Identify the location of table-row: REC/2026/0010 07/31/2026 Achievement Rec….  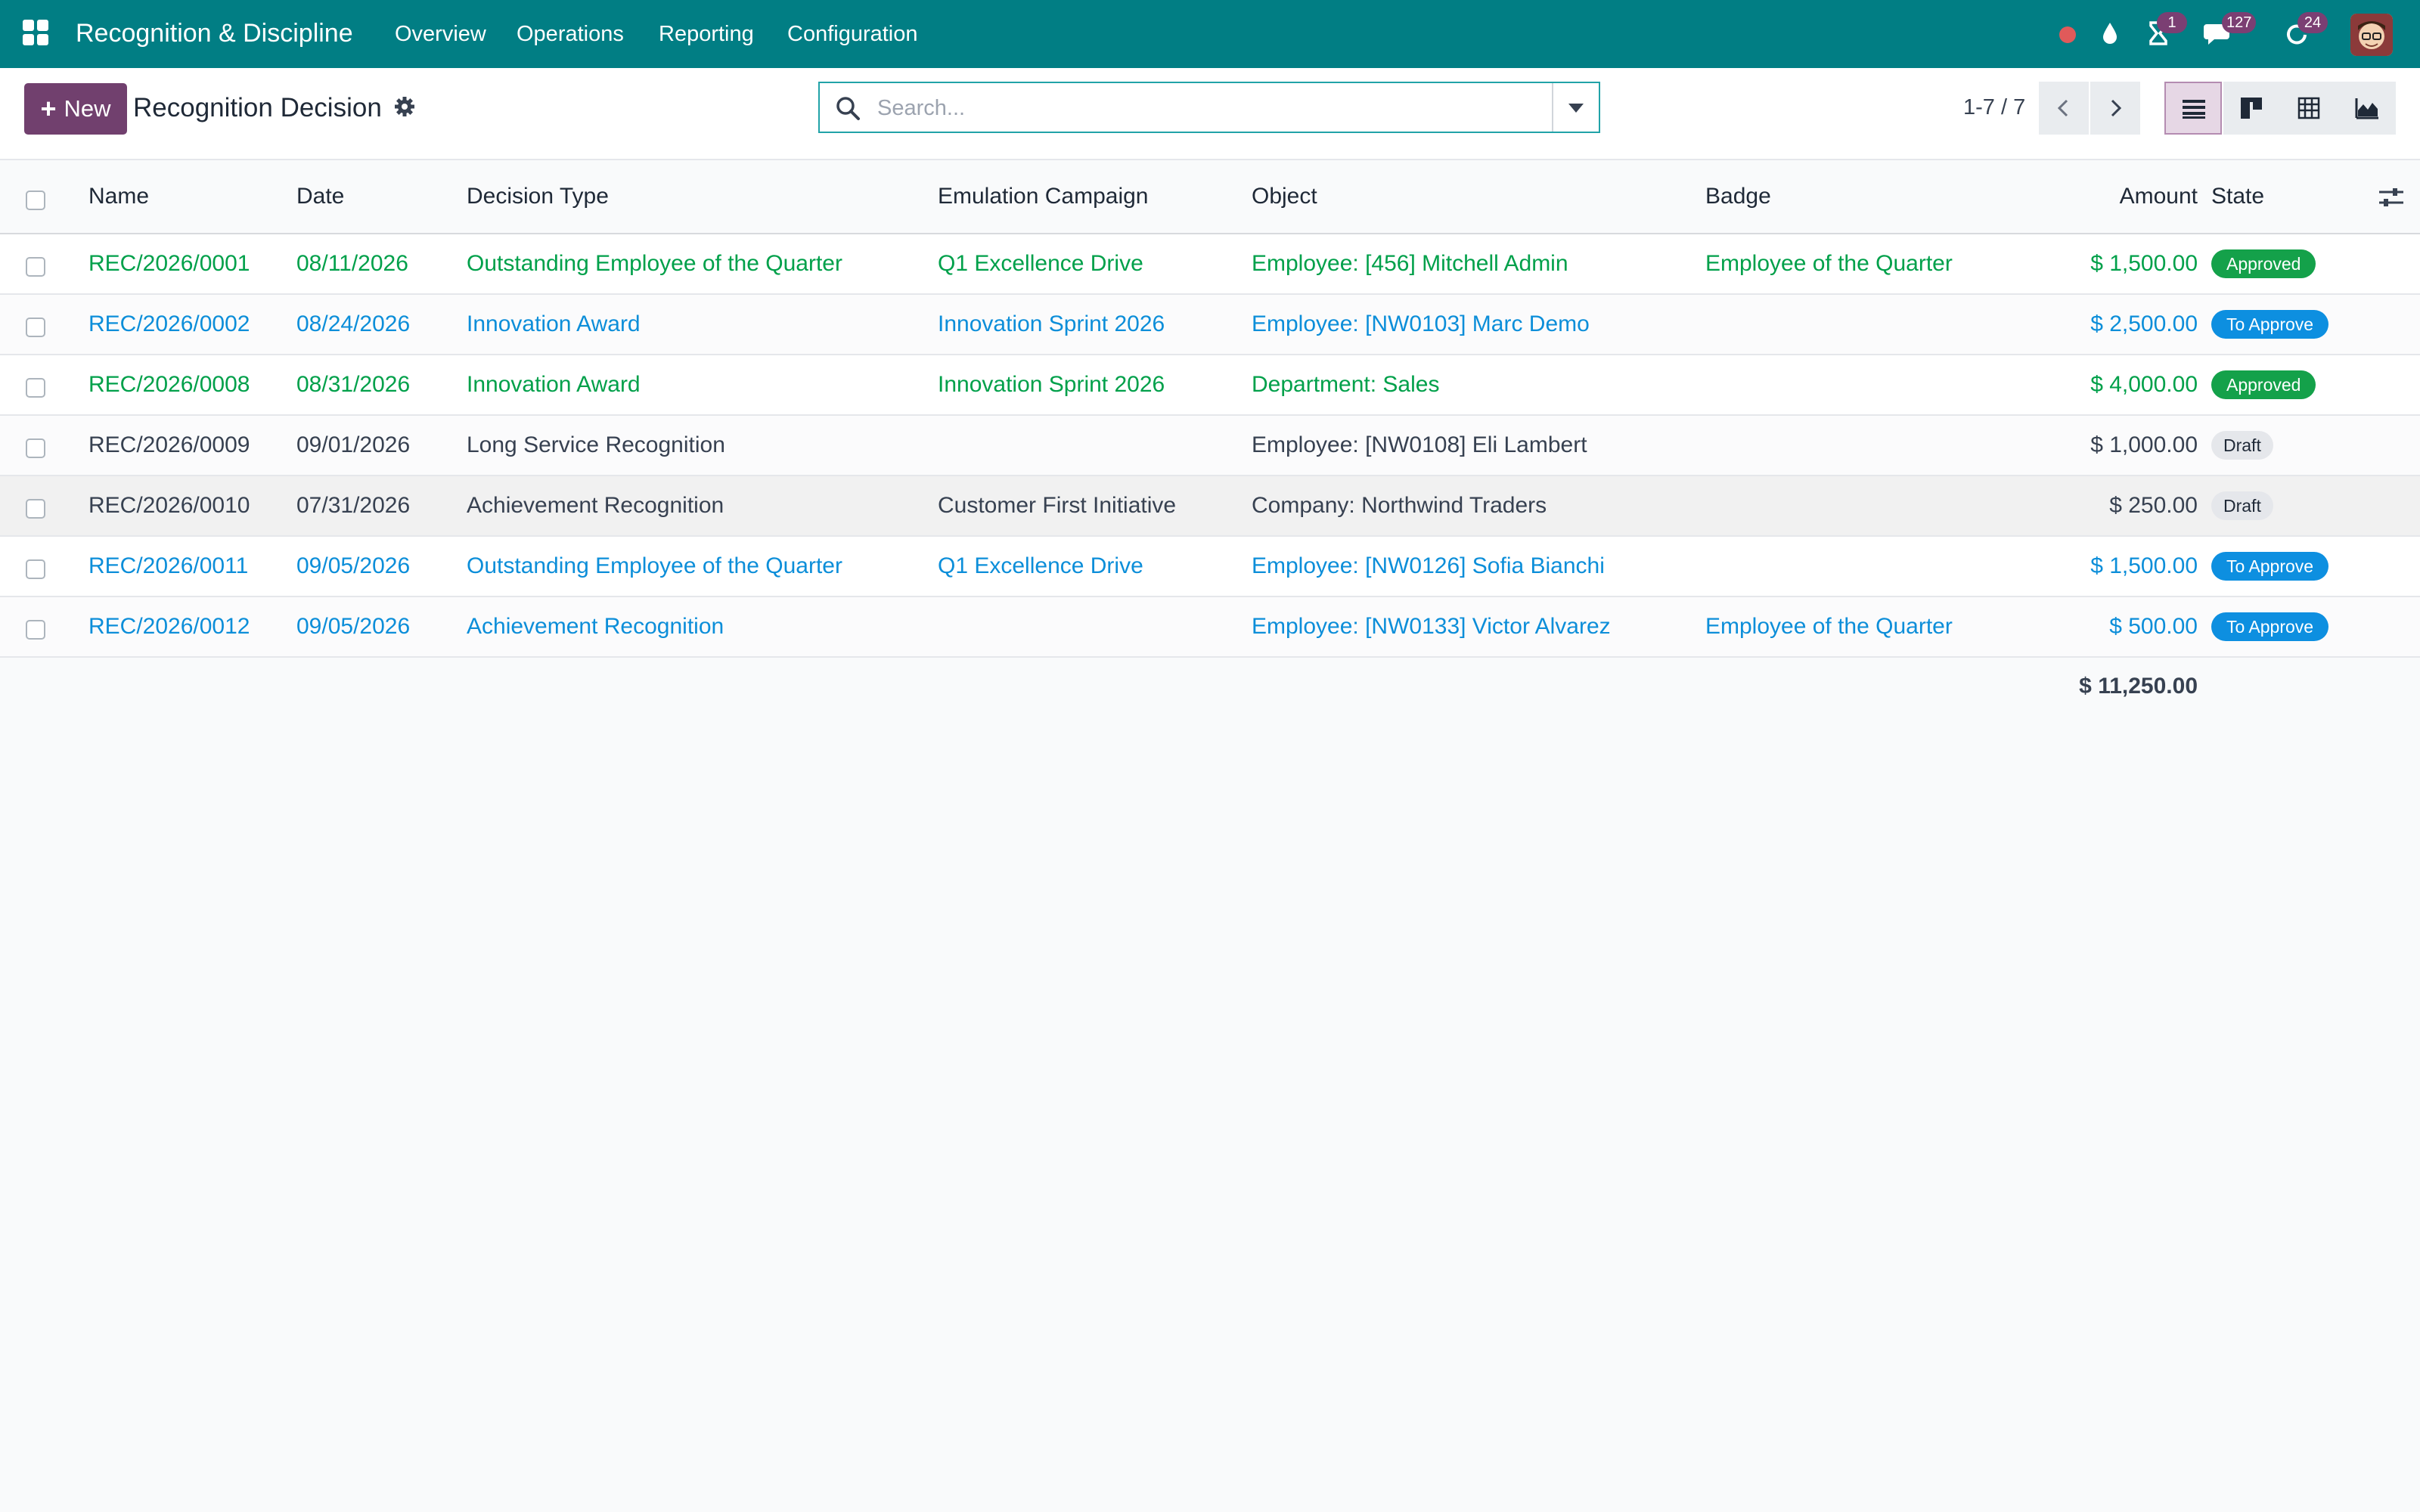
(1210, 507).